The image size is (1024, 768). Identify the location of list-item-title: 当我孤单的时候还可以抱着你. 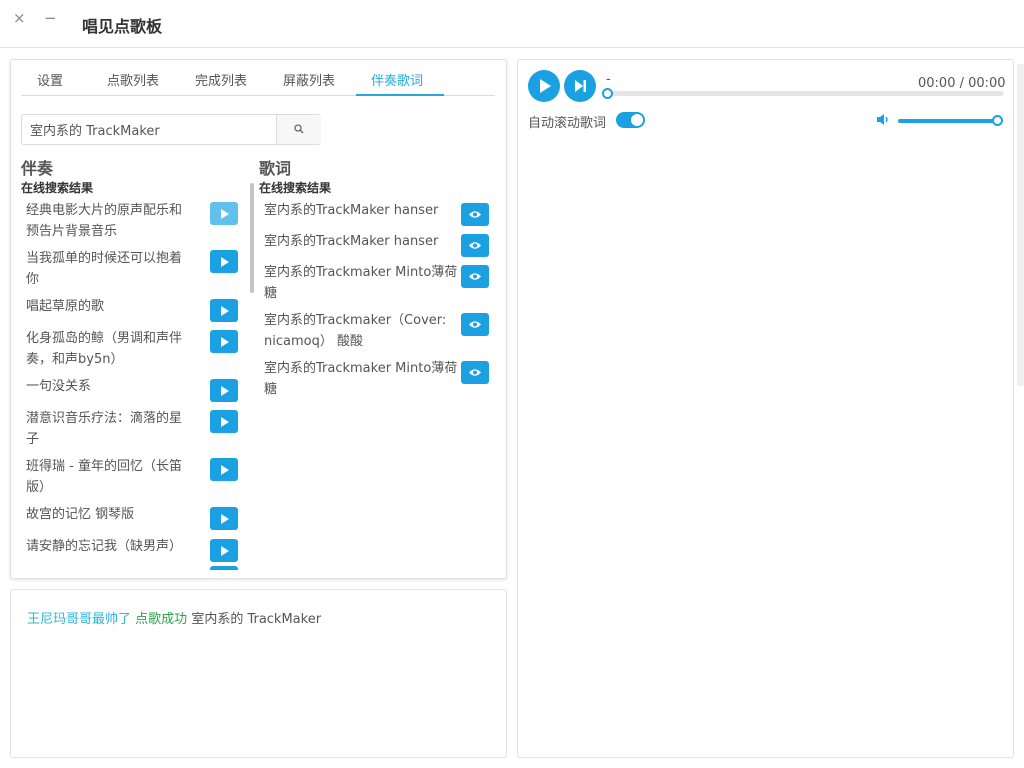
(104, 269).